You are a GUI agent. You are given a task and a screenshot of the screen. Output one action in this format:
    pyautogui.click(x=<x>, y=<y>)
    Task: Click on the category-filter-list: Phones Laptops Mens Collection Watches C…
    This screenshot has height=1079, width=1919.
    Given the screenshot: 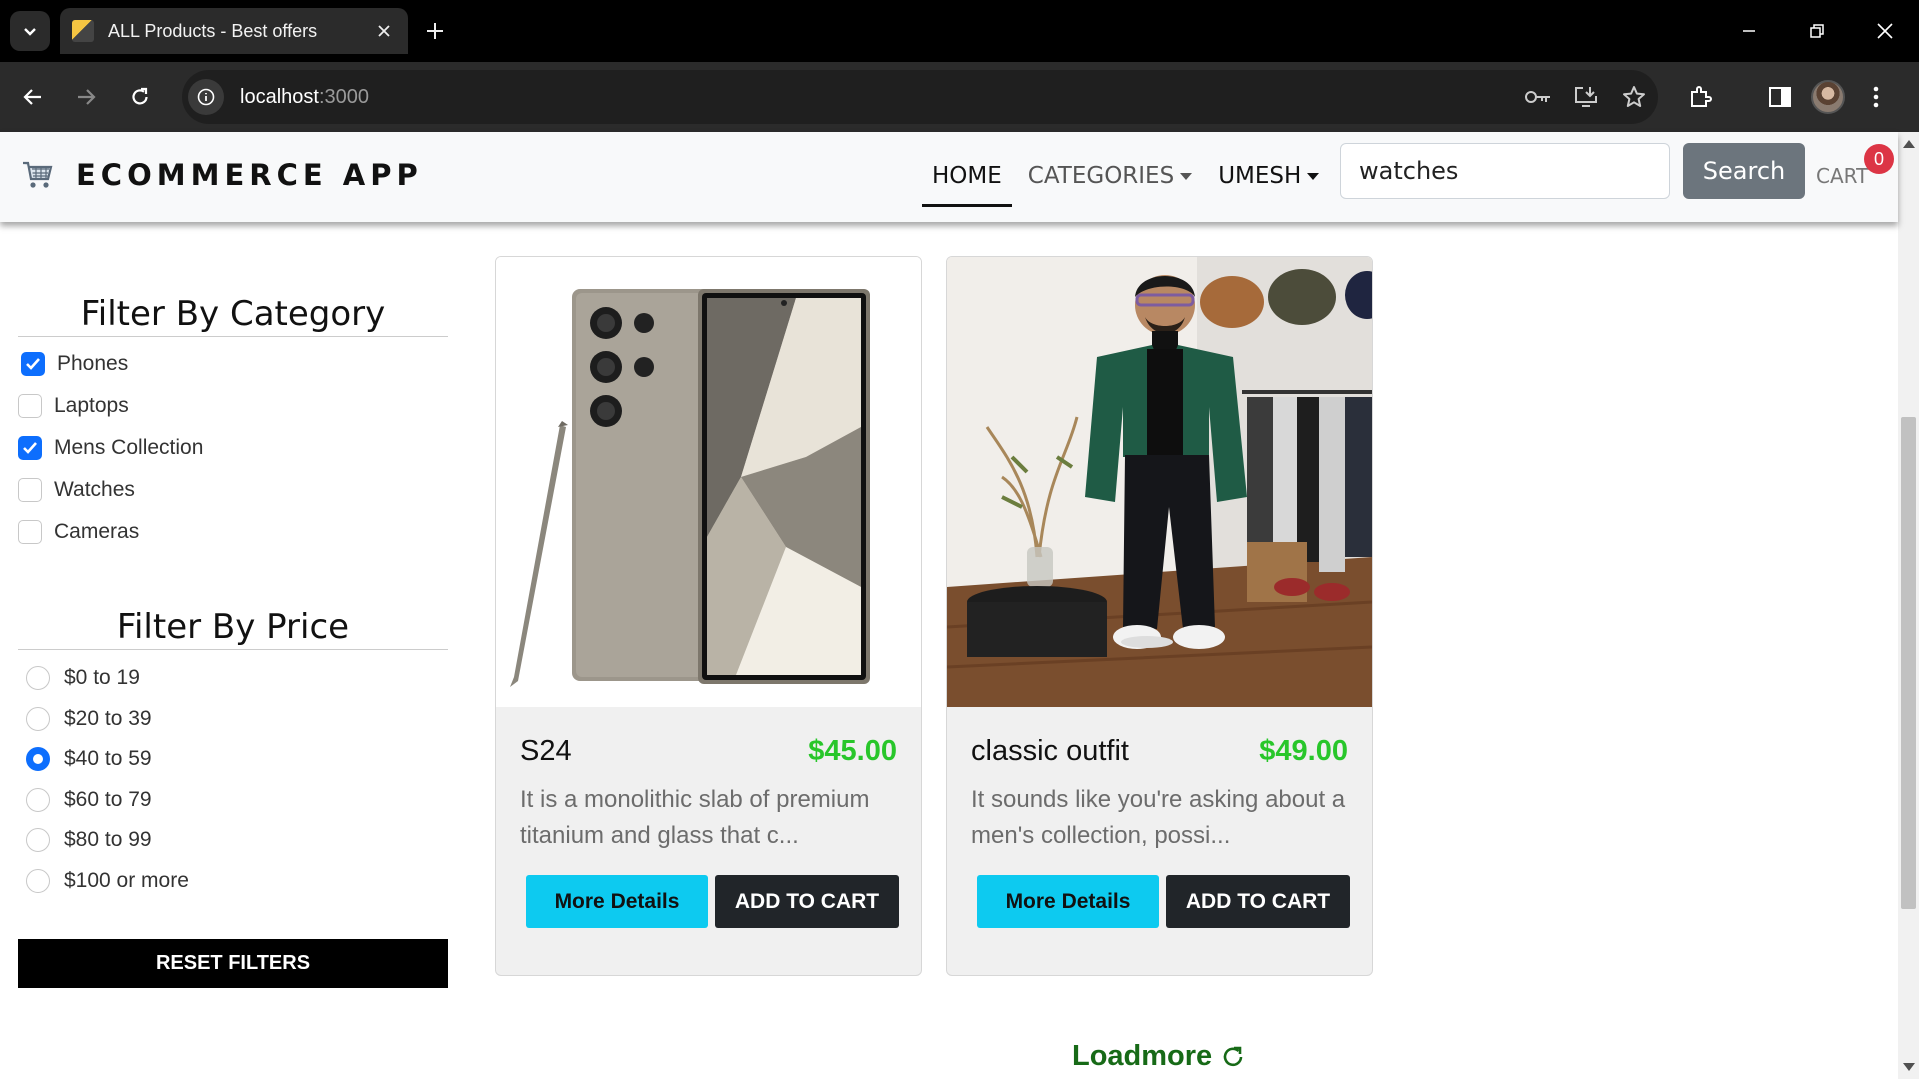 What is the action you would take?
    pyautogui.click(x=233, y=448)
    